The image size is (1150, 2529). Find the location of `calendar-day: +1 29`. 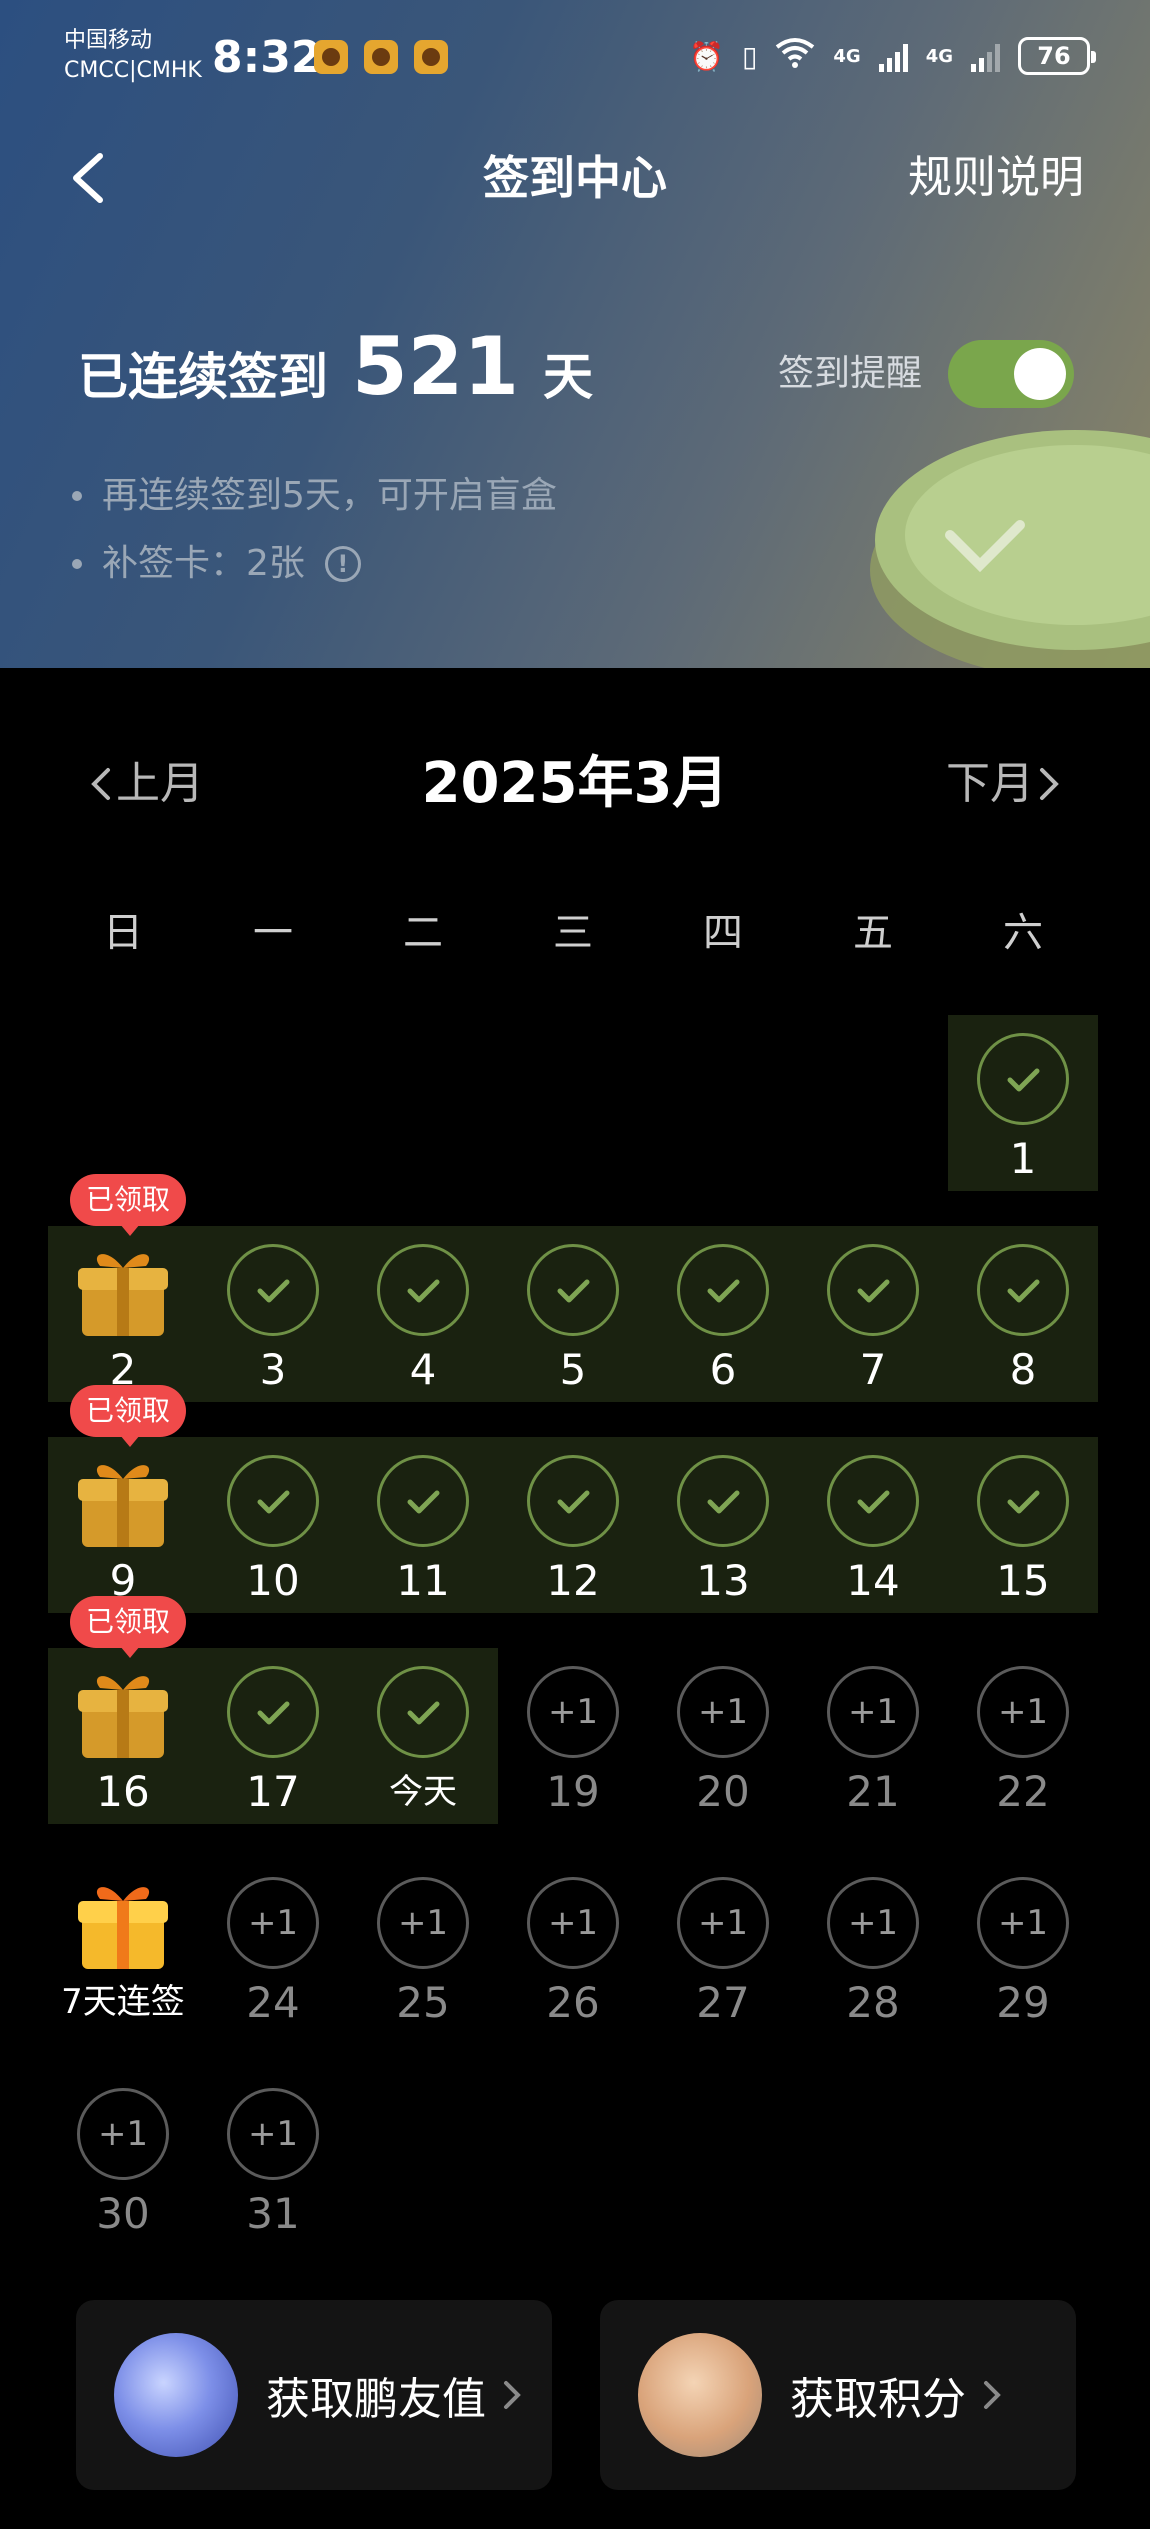

calendar-day: +1 29 is located at coordinates (1023, 1947).